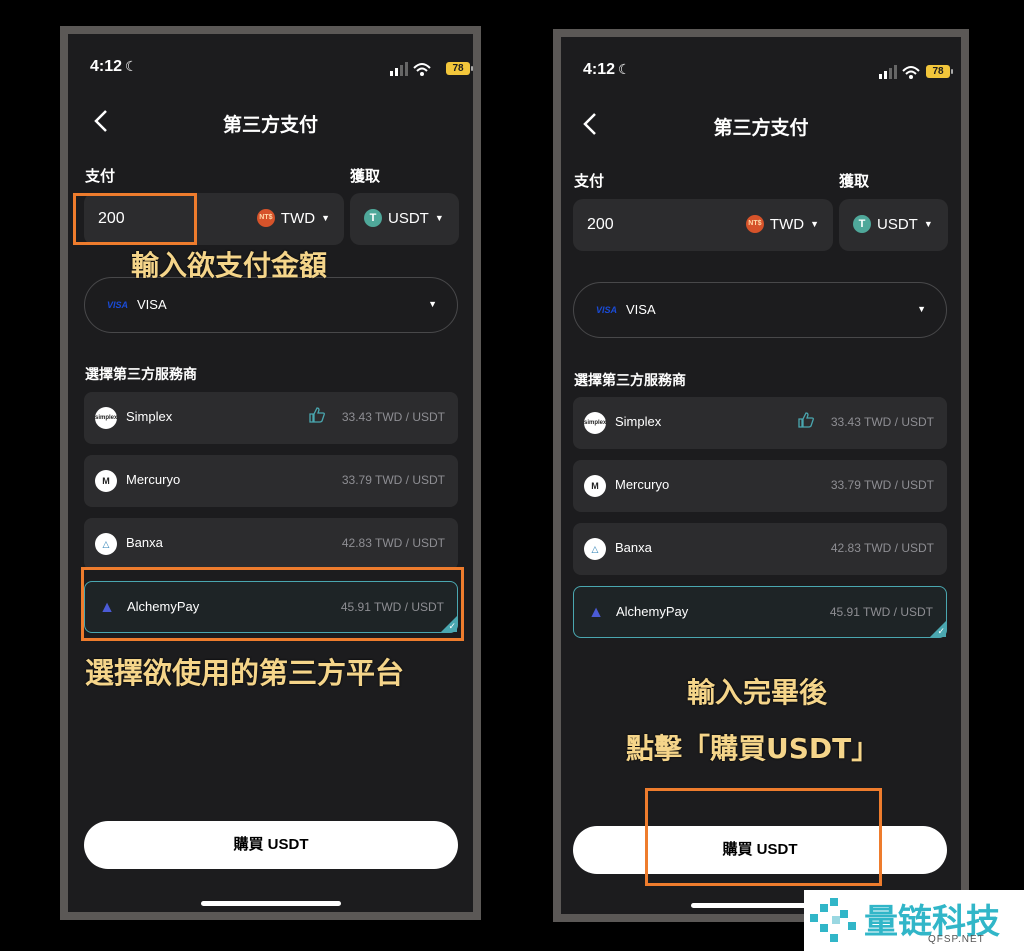  What do you see at coordinates (270, 903) in the screenshot?
I see `home-indicator` at bounding box center [270, 903].